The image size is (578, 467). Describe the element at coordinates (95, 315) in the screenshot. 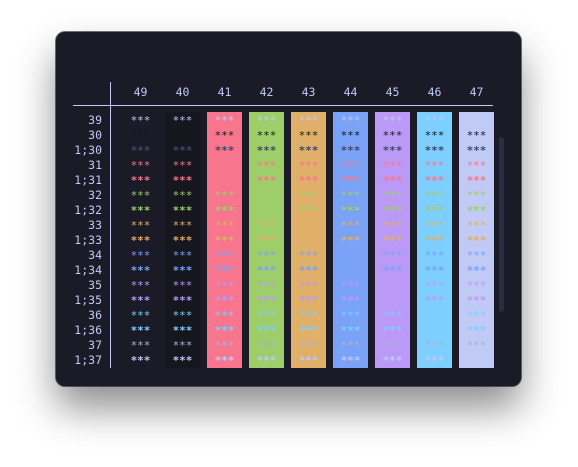

I see `row-label: 36` at that location.